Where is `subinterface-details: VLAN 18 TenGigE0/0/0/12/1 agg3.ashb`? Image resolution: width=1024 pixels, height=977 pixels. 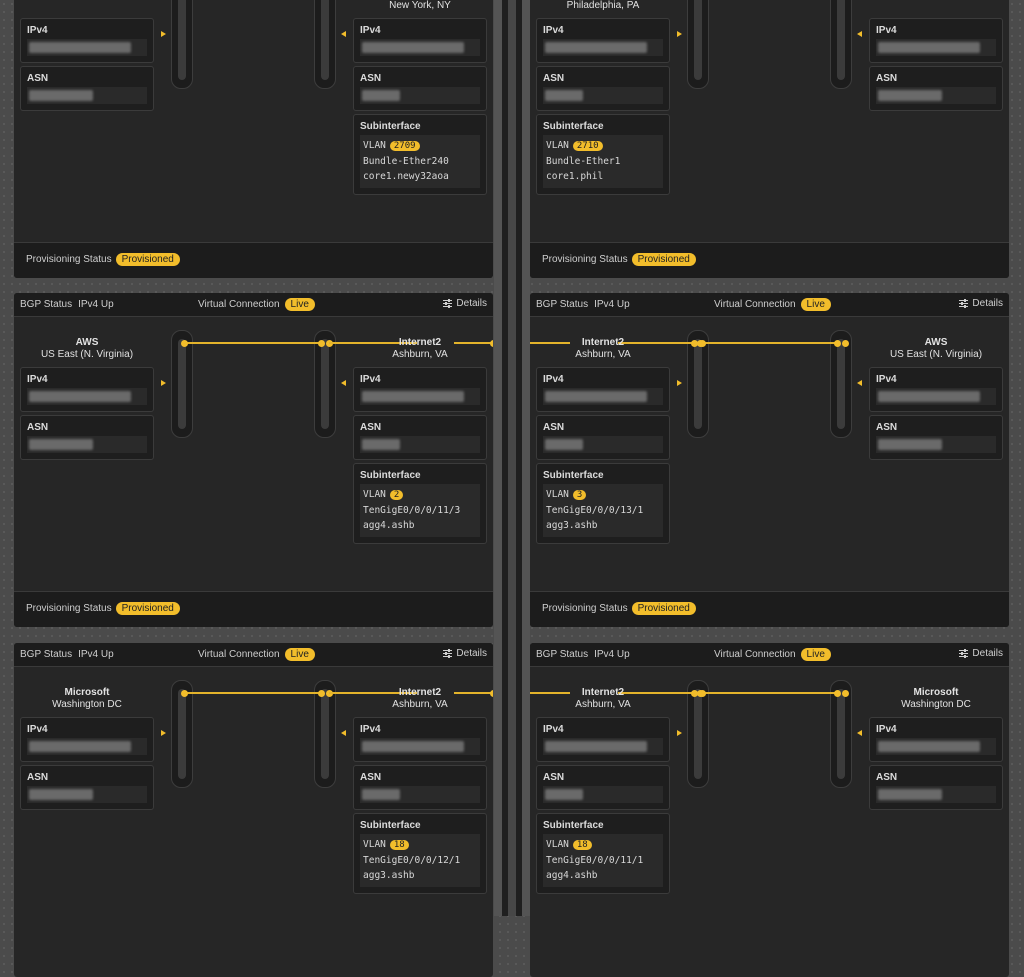
subinterface-details: VLAN 18 TenGigE0/0/0/12/1 agg3.ashb is located at coordinates (420, 860).